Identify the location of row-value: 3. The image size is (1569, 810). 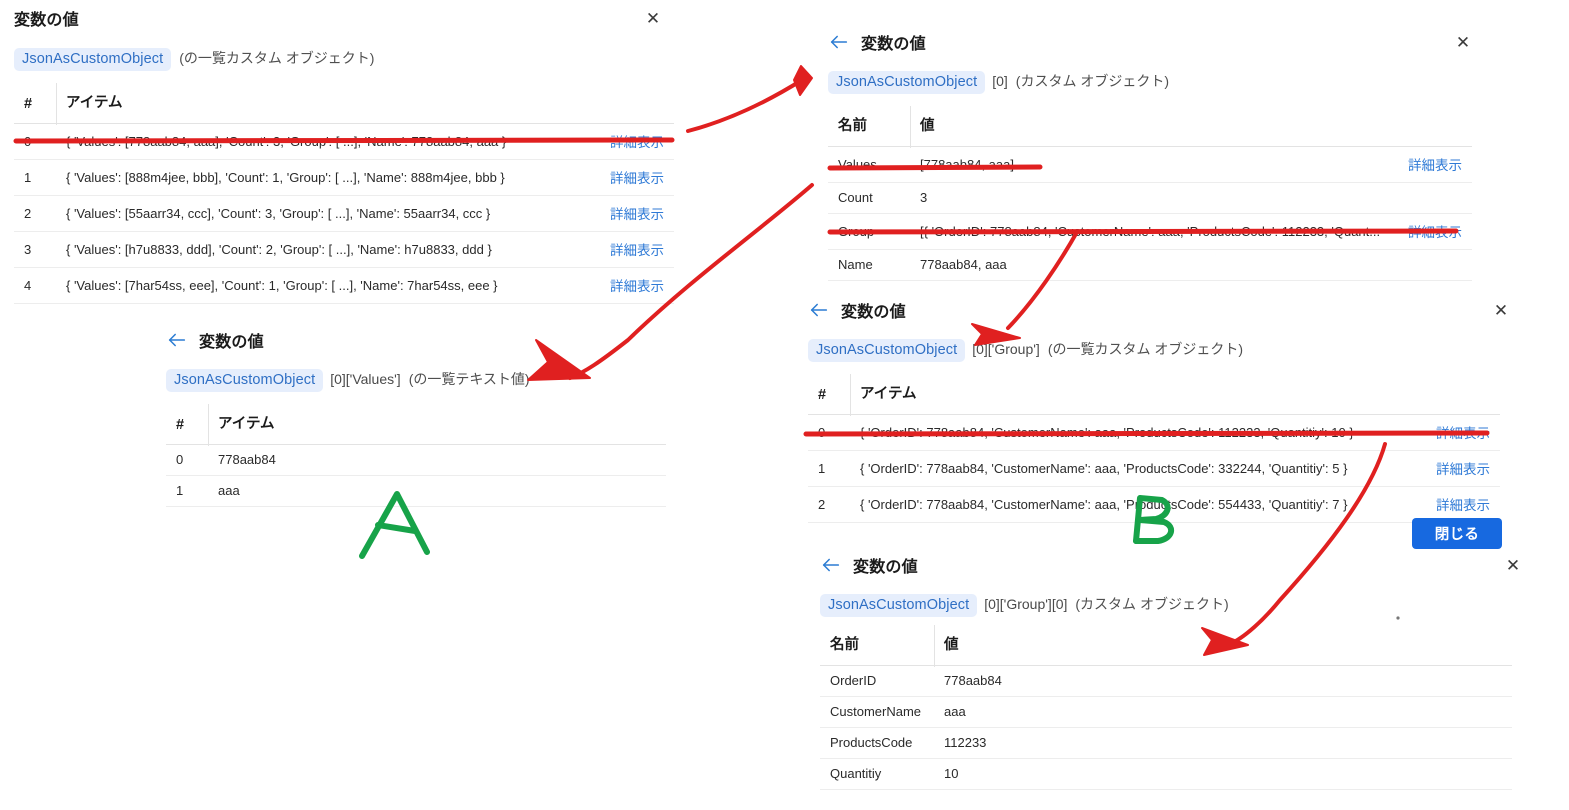
(1154, 198).